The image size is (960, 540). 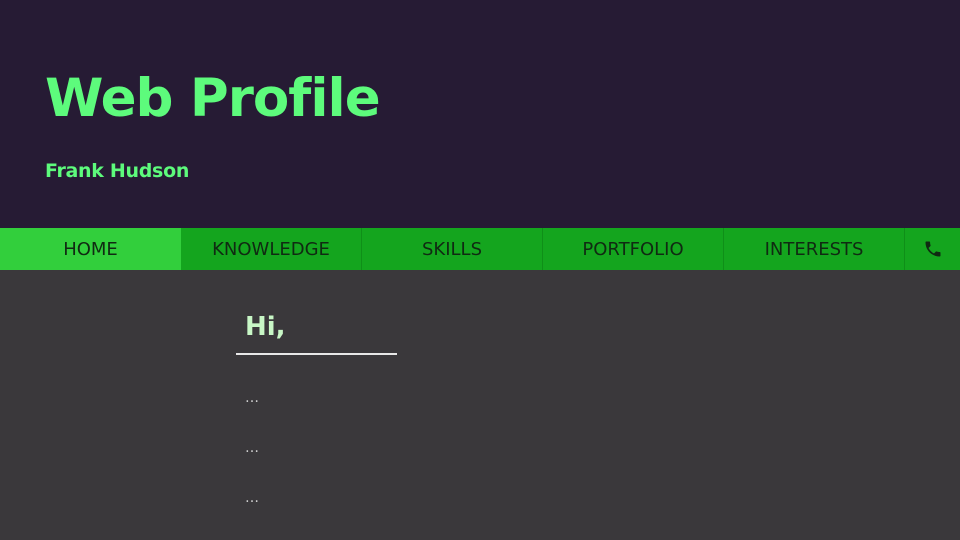 What do you see at coordinates (117, 171) in the screenshot?
I see `author-name: Frank Hudson` at bounding box center [117, 171].